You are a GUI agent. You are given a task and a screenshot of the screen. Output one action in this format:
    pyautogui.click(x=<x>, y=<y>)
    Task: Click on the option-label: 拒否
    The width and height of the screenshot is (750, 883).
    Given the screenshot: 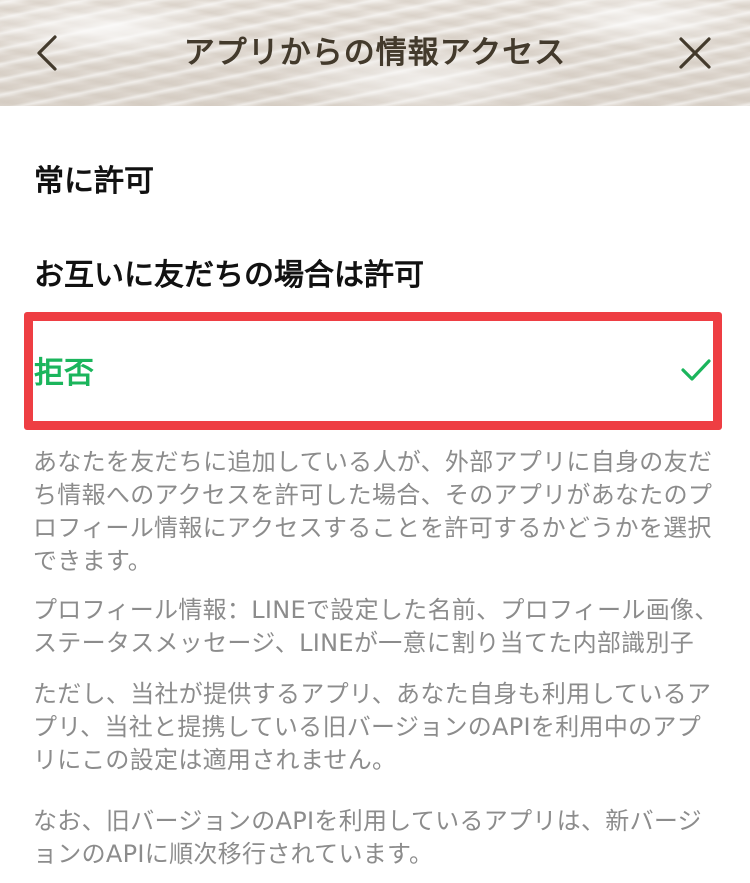 What is the action you would take?
    pyautogui.click(x=64, y=373)
    